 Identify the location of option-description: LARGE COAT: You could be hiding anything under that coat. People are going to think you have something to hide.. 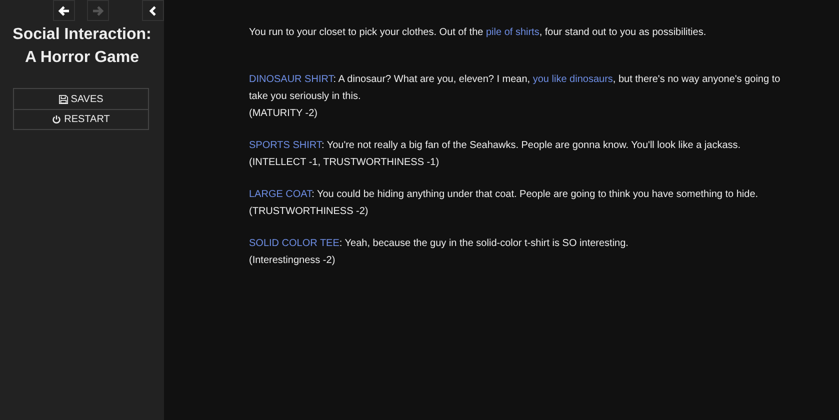
(504, 195).